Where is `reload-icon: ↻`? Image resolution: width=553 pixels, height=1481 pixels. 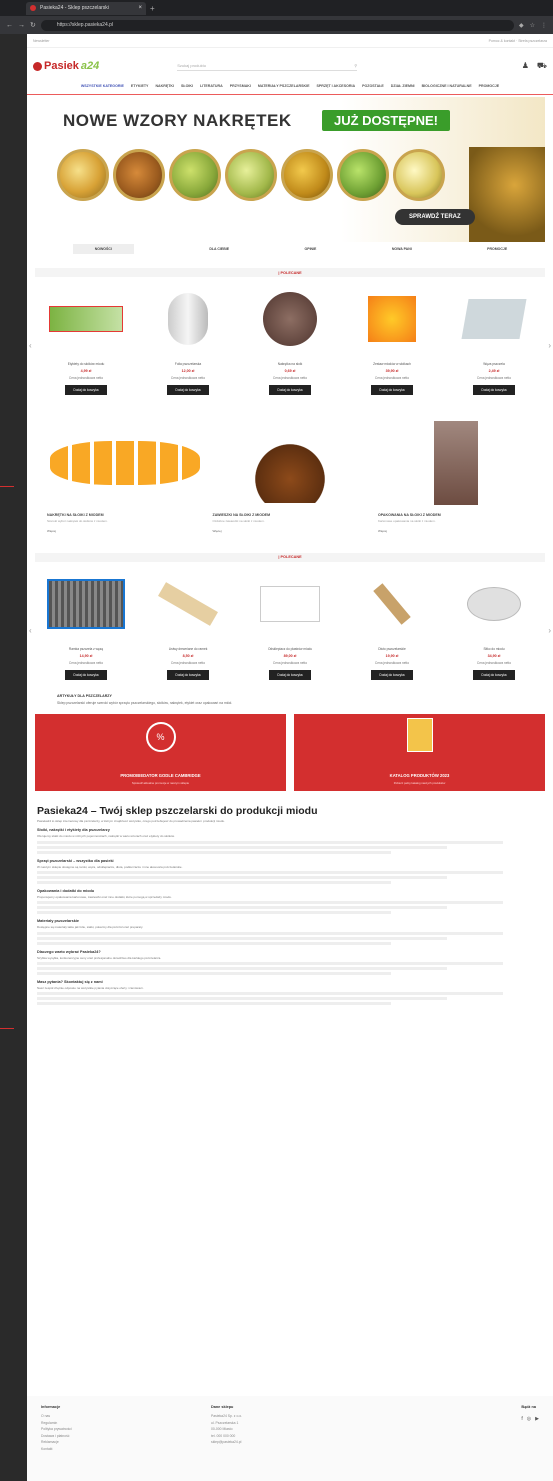 reload-icon: ↻ is located at coordinates (33, 25).